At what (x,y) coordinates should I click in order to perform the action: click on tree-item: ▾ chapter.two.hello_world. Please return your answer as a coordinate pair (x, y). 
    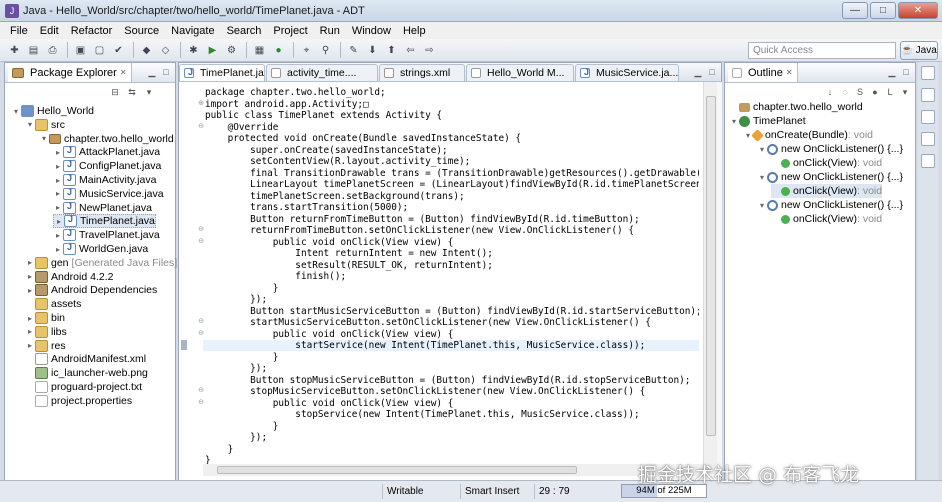
    Looking at the image, I should click on (106, 139).